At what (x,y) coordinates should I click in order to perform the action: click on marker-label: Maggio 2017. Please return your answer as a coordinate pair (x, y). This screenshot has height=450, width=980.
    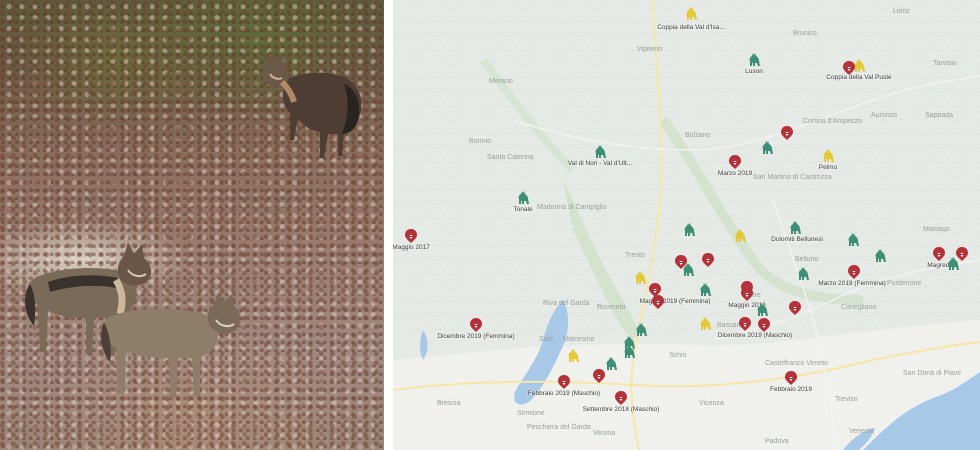
    Looking at the image, I should click on (411, 247).